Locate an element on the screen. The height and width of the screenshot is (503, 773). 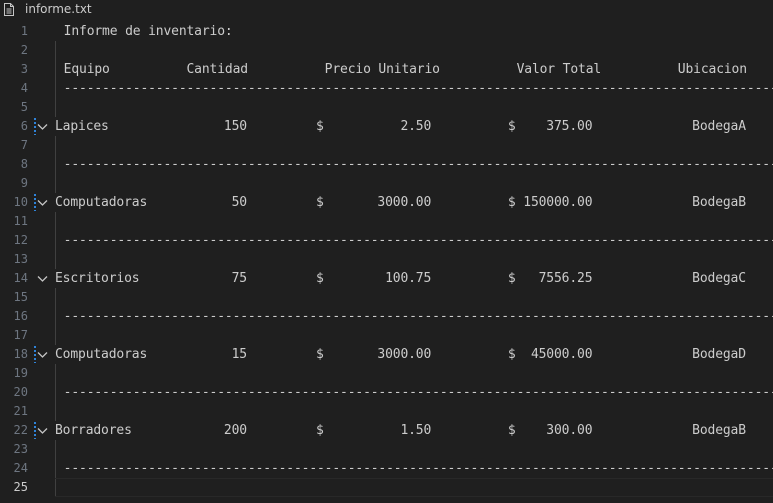
editor-line: 25 is located at coordinates (386, 487).